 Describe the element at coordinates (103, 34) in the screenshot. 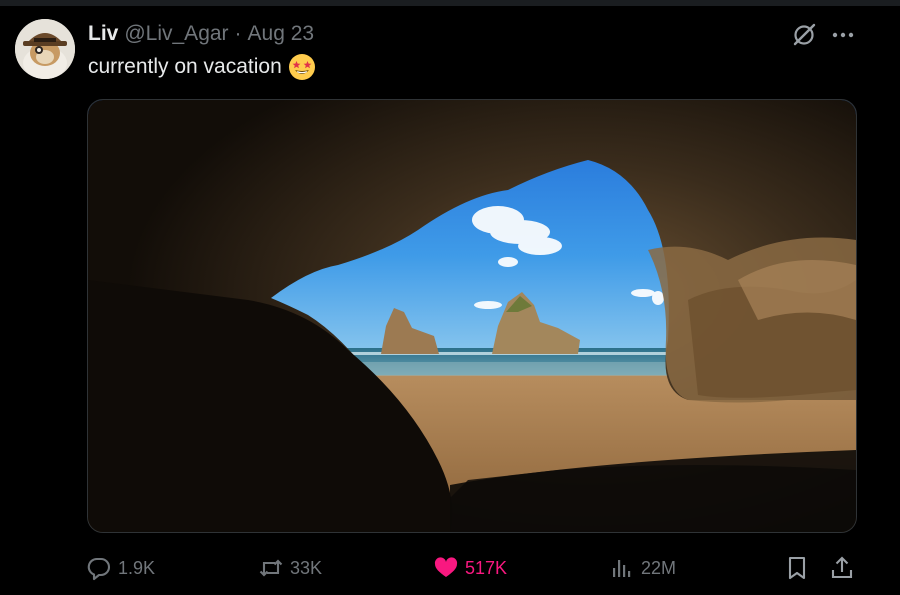

I see `author-name: Liv` at that location.